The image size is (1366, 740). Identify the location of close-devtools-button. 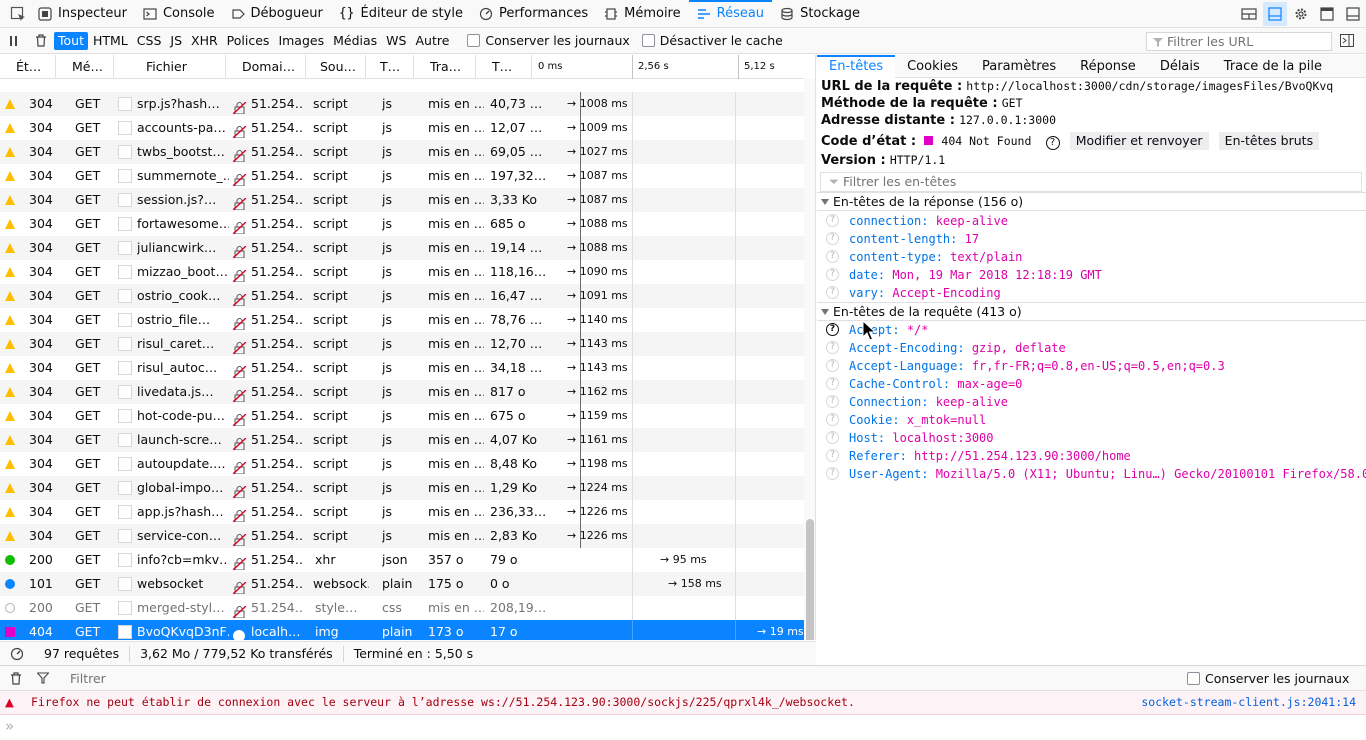
(1353, 14).